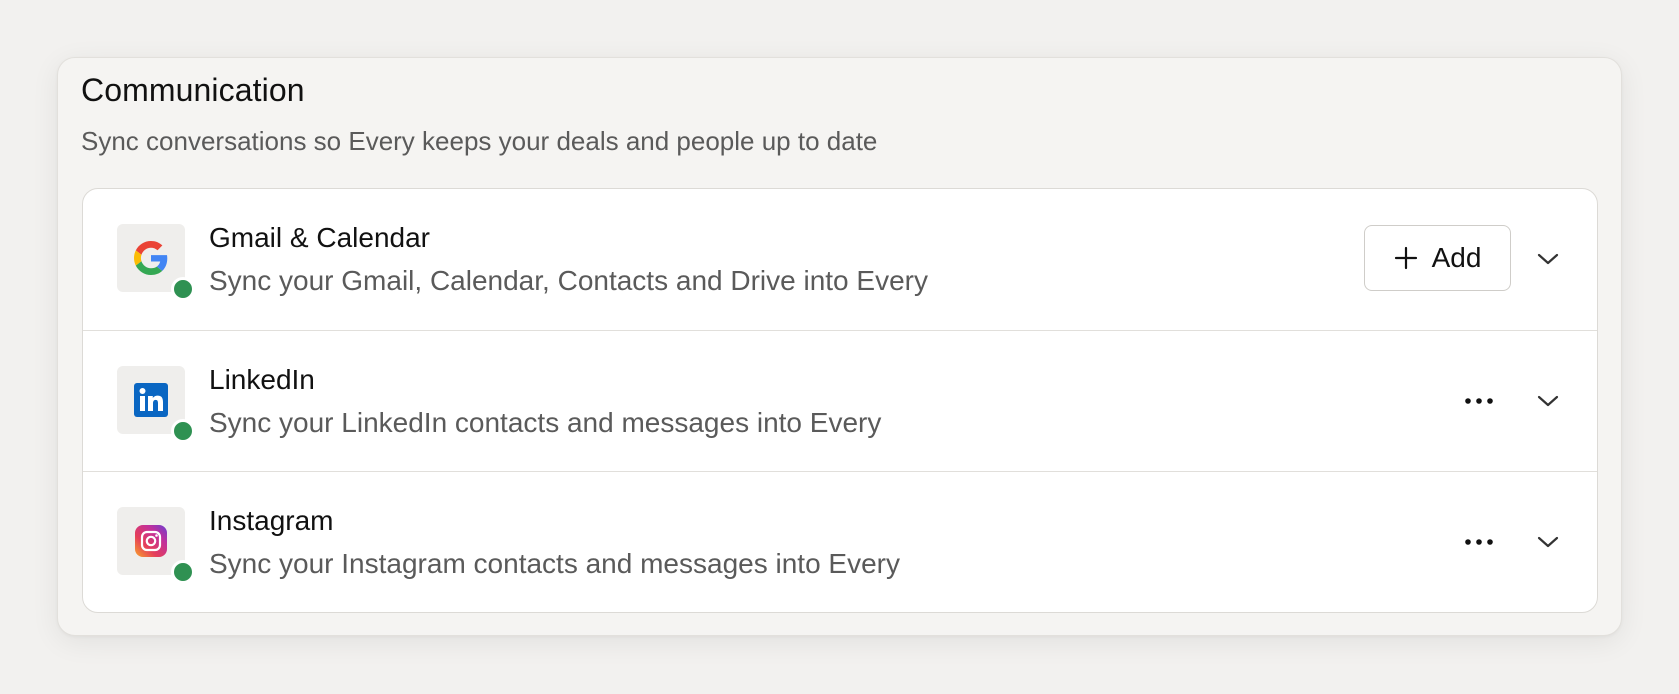 The height and width of the screenshot is (694, 1679). What do you see at coordinates (271, 520) in the screenshot?
I see `integration-title: Instagram` at bounding box center [271, 520].